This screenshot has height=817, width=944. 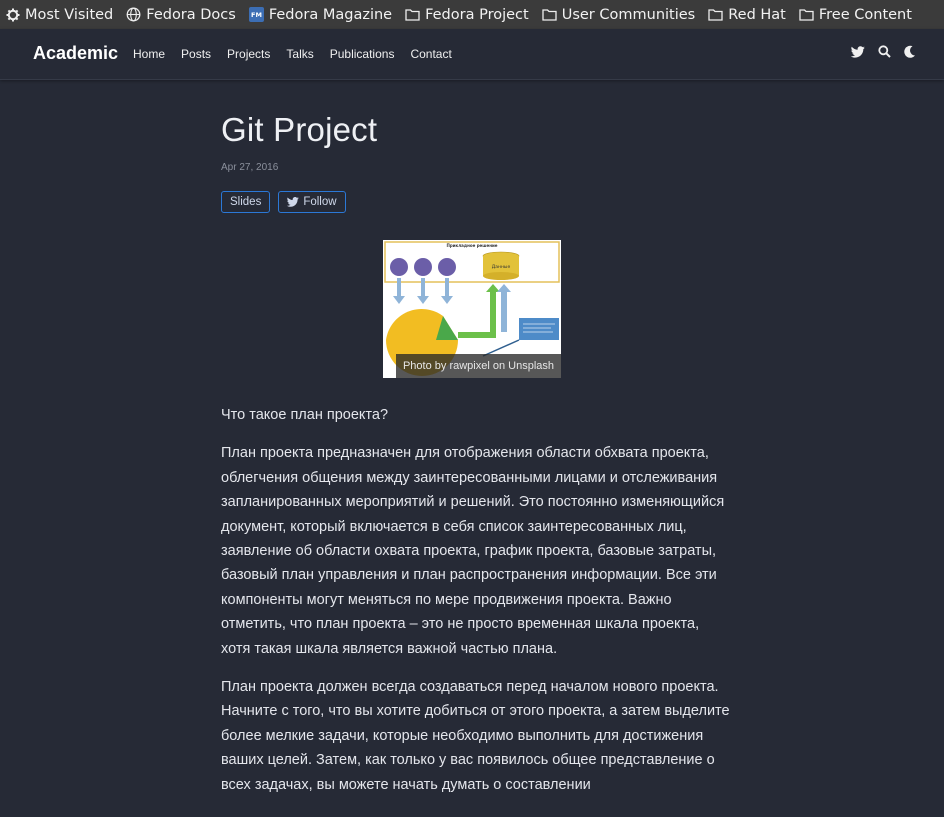 I want to click on bookmark-label: Most Visited, so click(x=69, y=14).